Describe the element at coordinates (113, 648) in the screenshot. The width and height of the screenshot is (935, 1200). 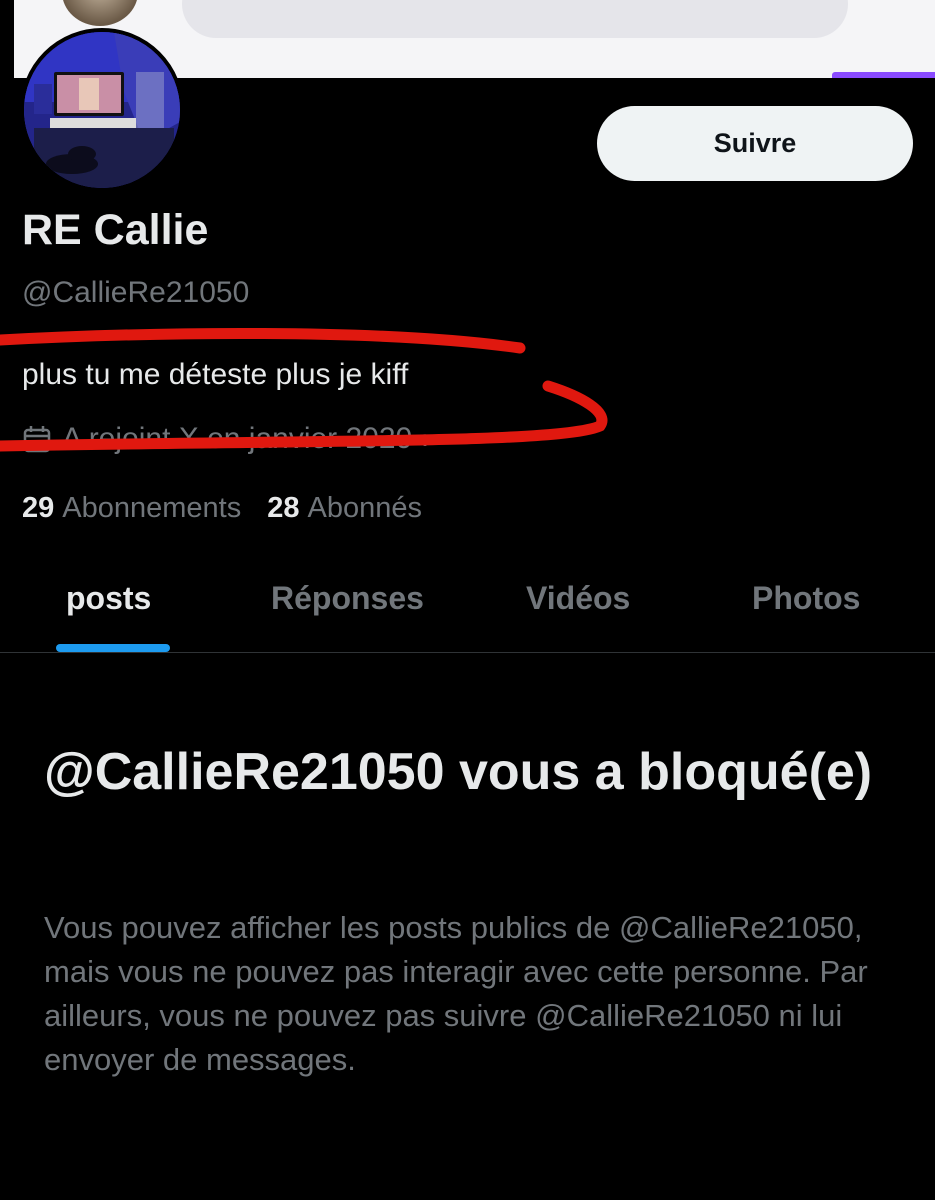
I see `active-tab-indicator` at that location.